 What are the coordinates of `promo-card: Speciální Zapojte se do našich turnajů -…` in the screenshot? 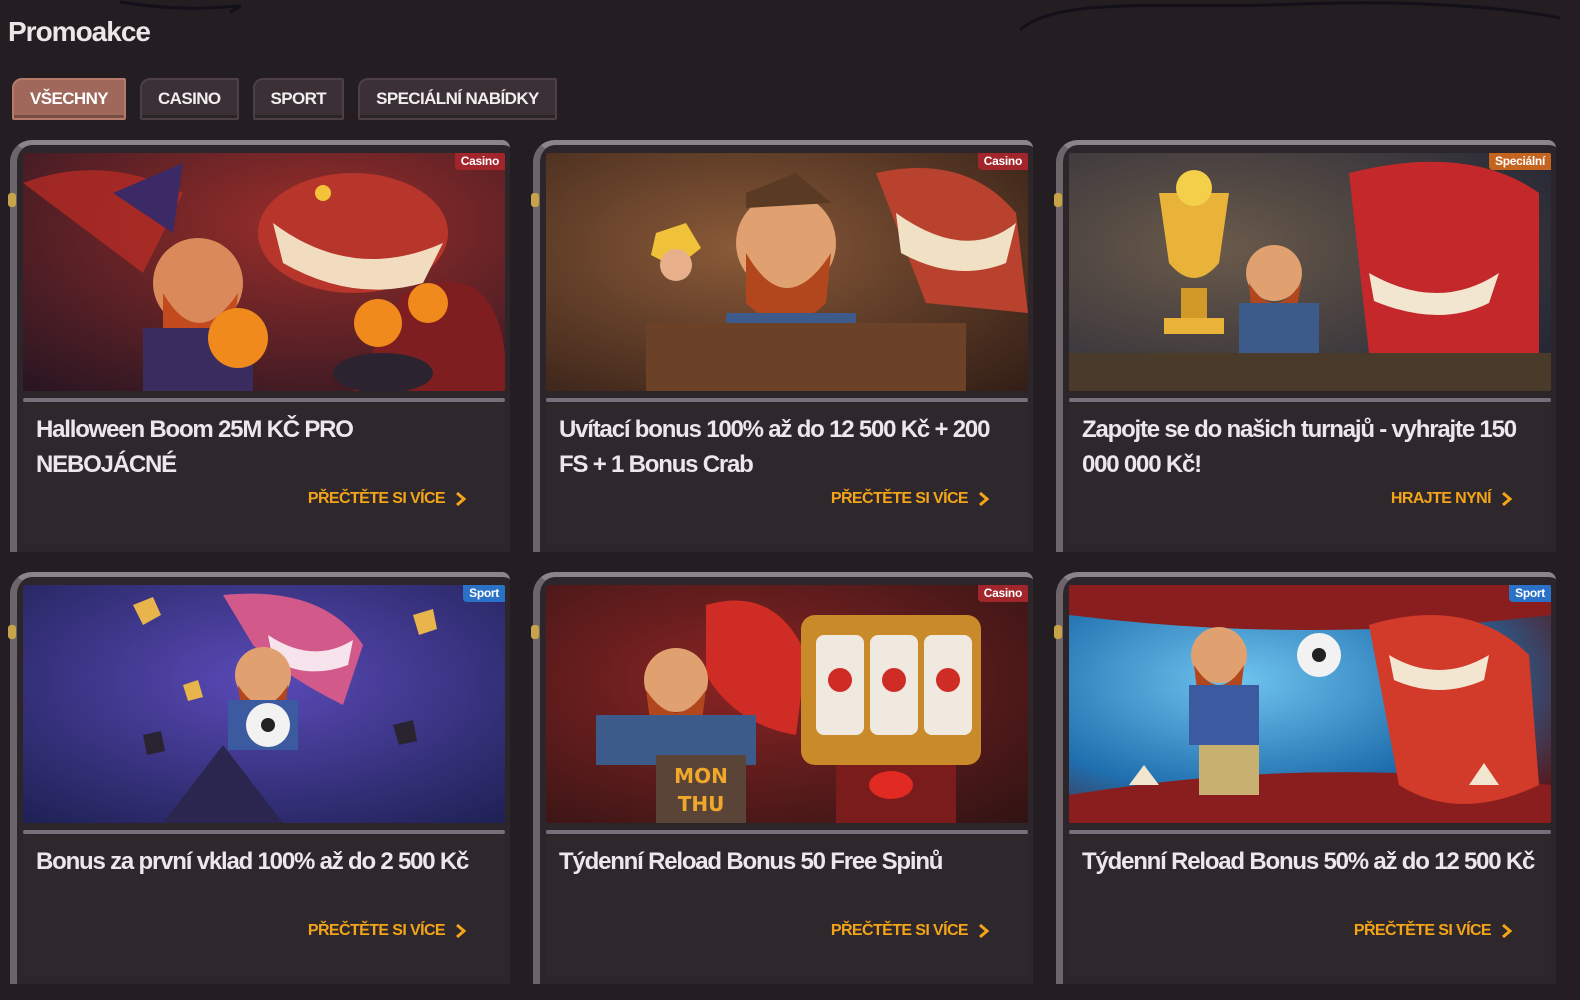 It's located at (1305, 346).